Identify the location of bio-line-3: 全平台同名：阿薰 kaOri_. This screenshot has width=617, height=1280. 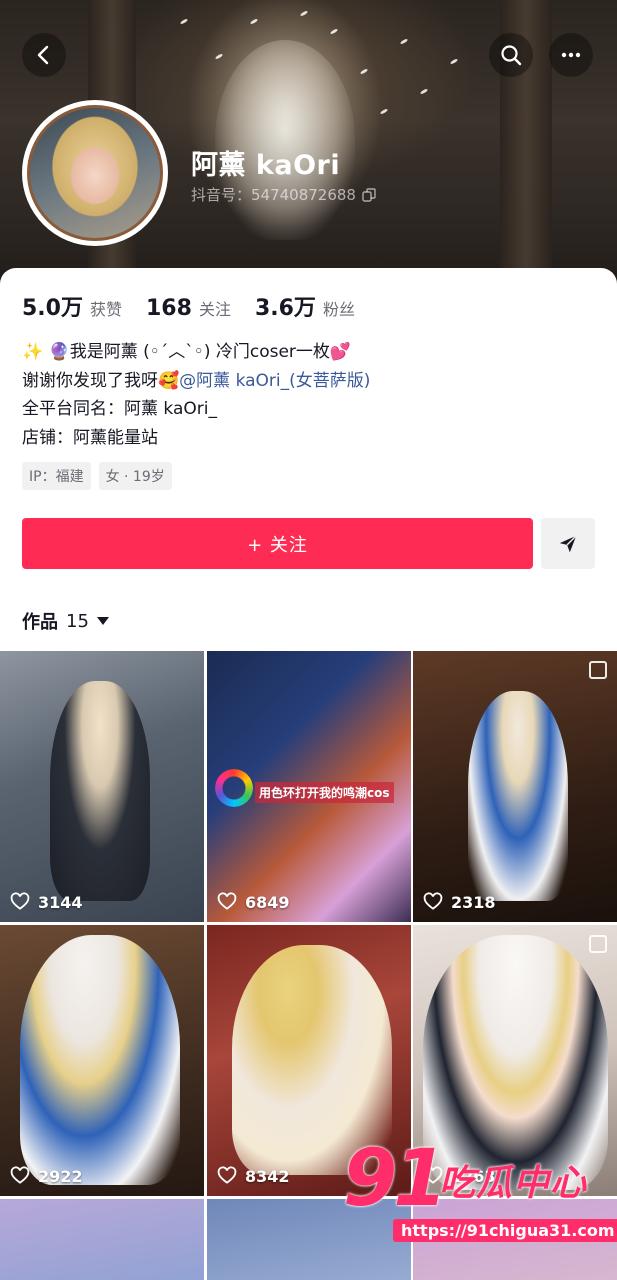
(119, 409).